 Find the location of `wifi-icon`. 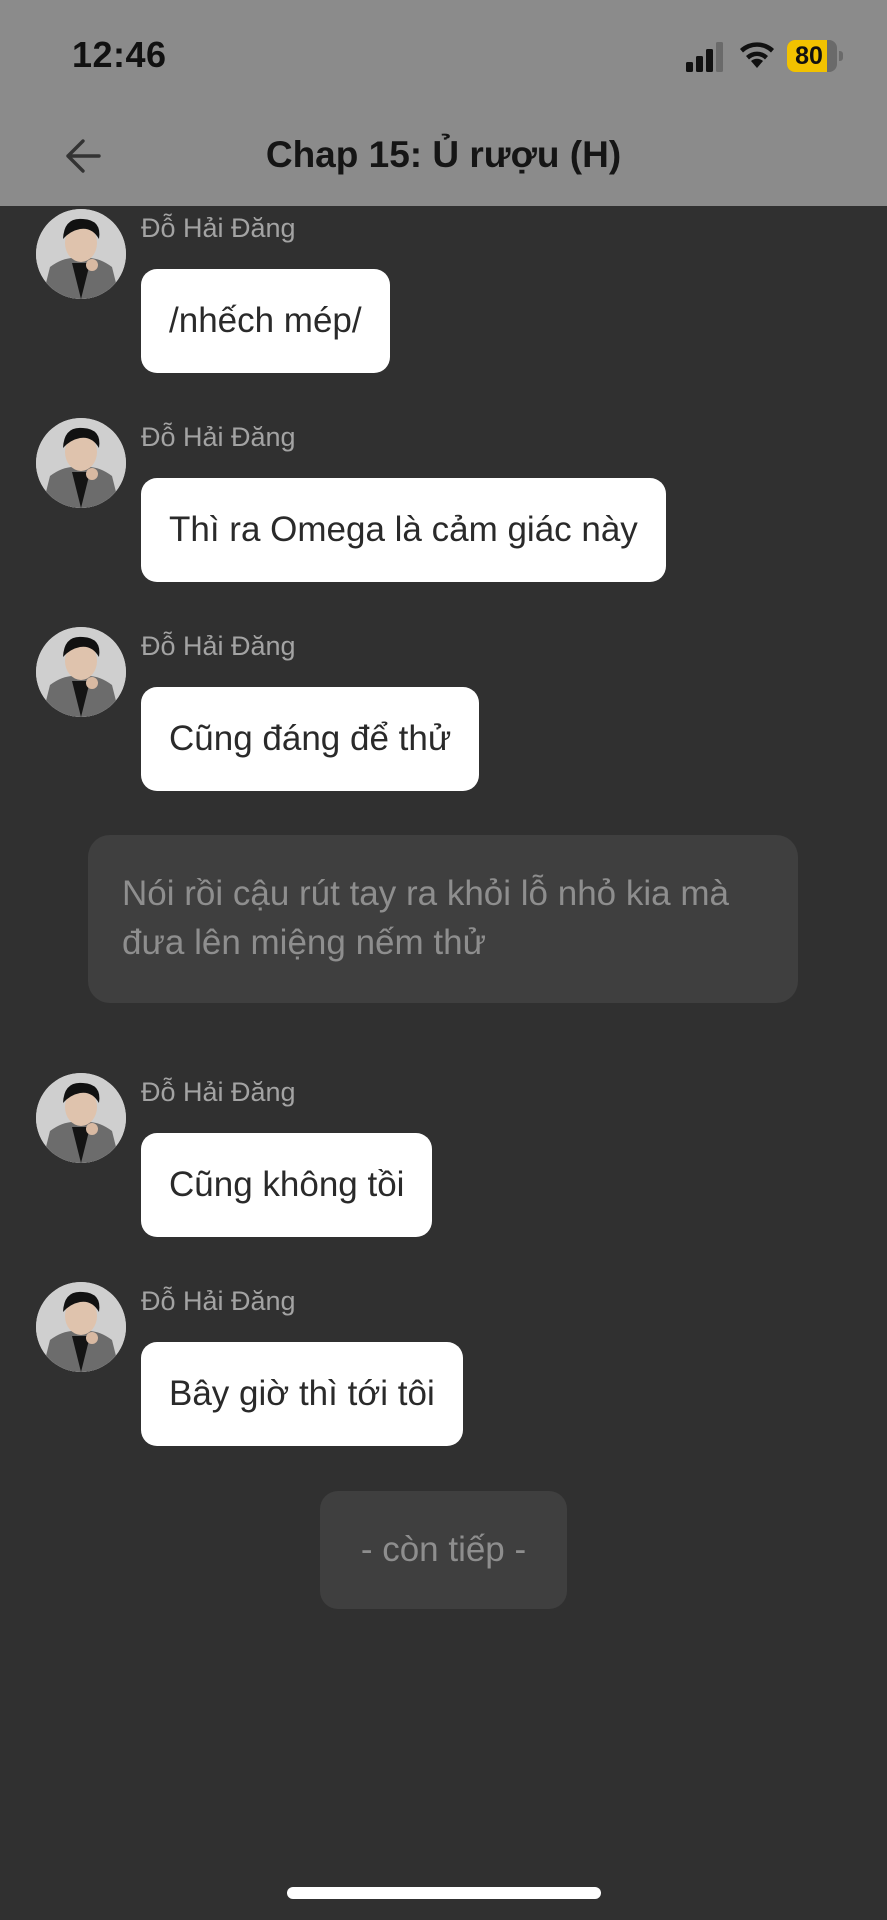

wifi-icon is located at coordinates (757, 55).